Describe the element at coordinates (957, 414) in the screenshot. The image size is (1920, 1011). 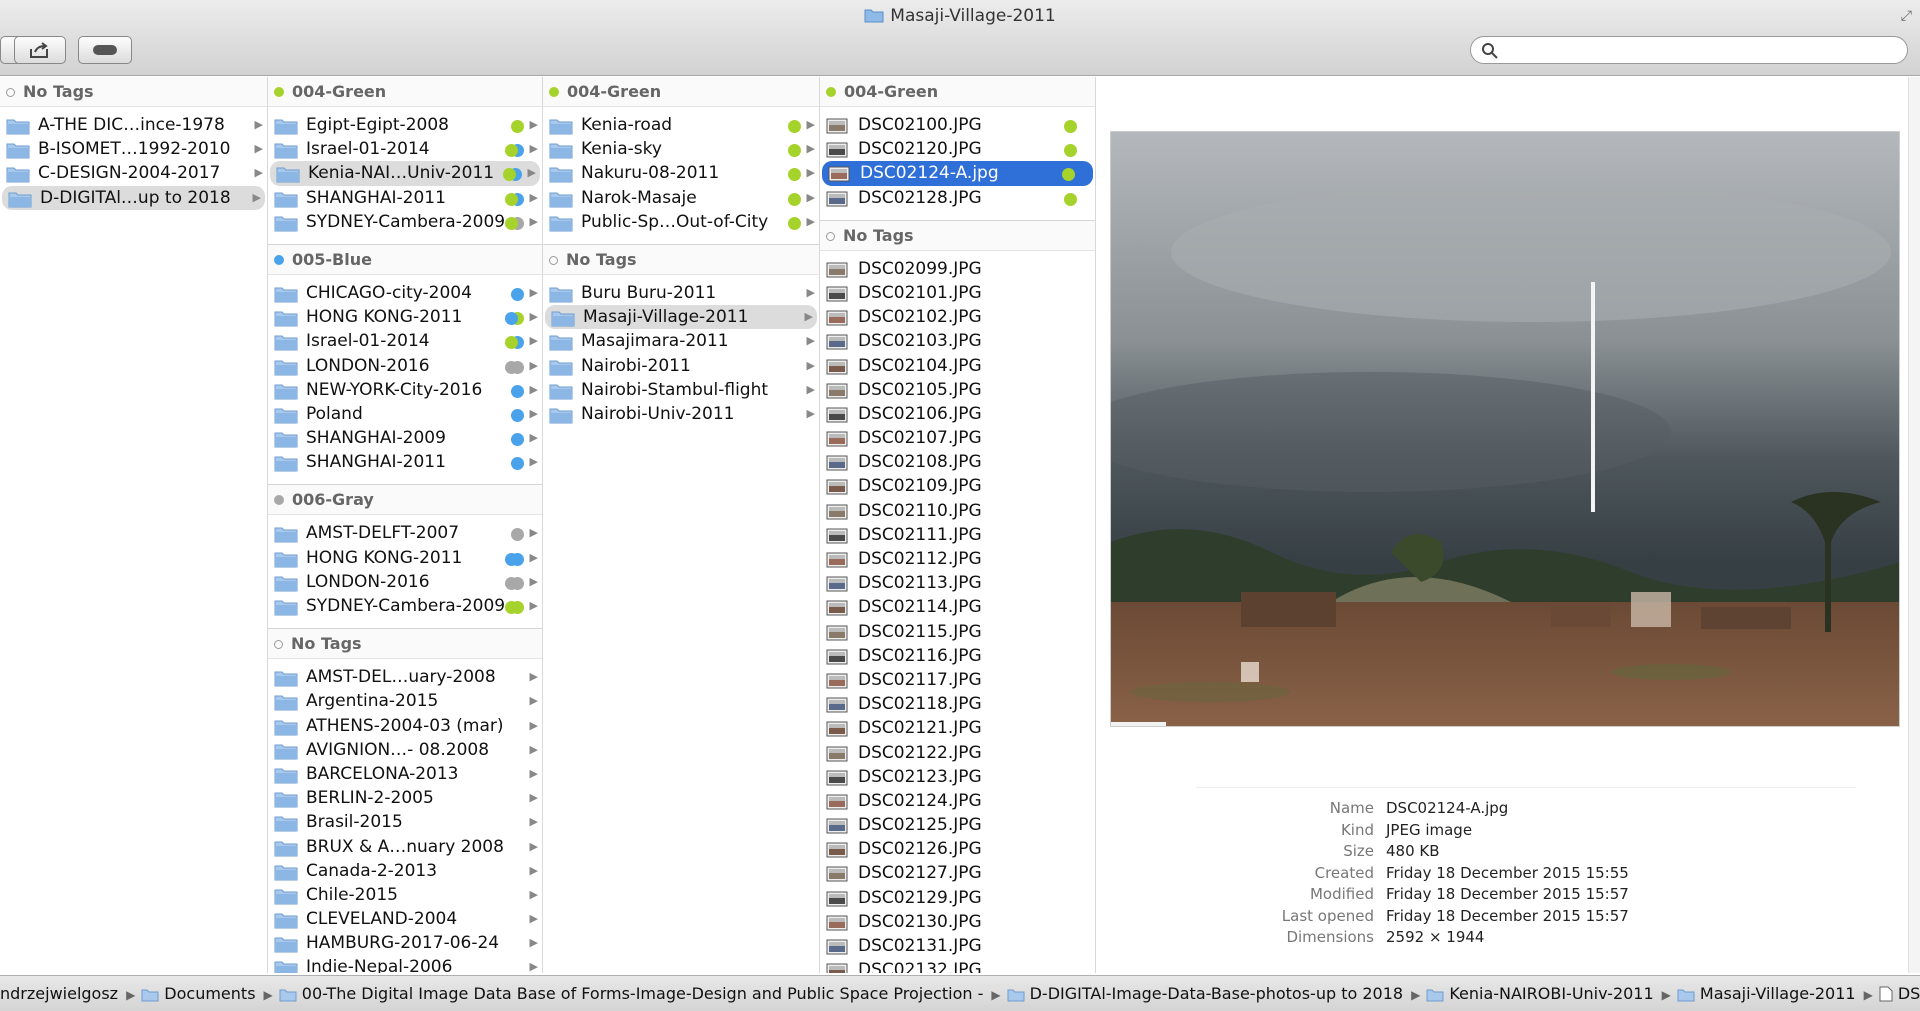
I see `file-row: DSC02106.JPG` at that location.